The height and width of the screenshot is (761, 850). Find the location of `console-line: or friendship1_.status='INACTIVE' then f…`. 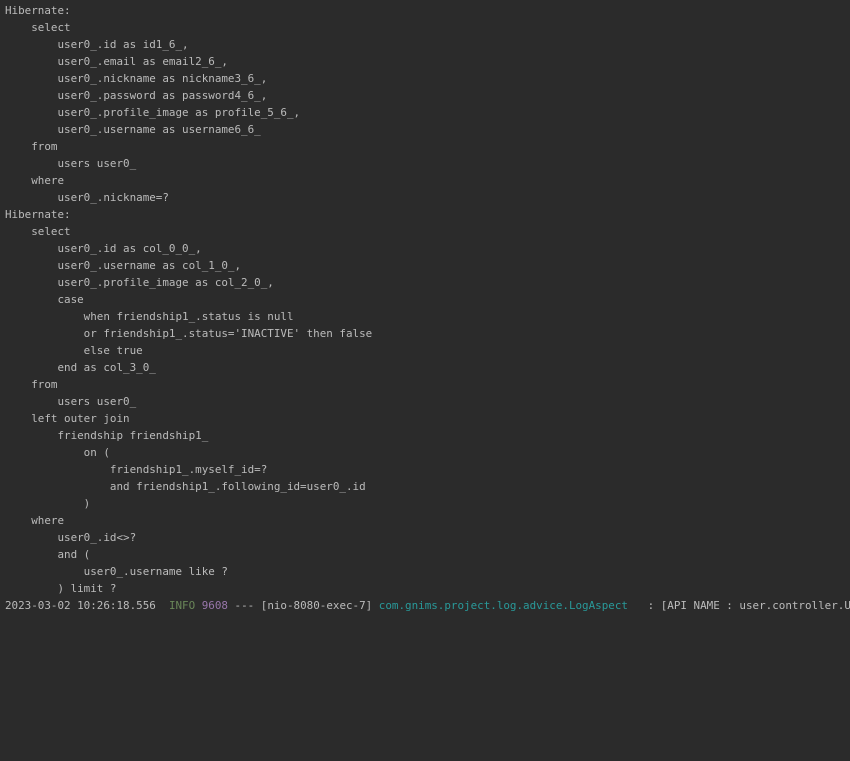

console-line: or friendship1_.status='INACTIVE' then f… is located at coordinates (192, 333).